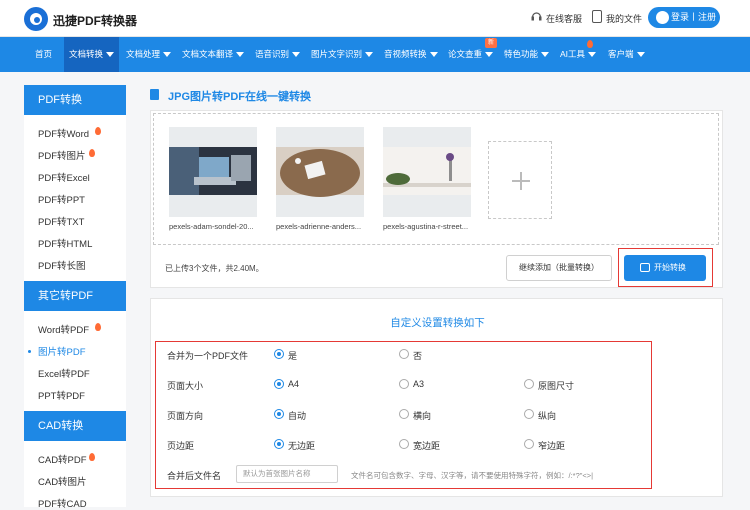 This screenshot has width=750, height=510. Describe the element at coordinates (278, 54) in the screenshot. I see `nav-speech-recognition: 语音识别` at that location.